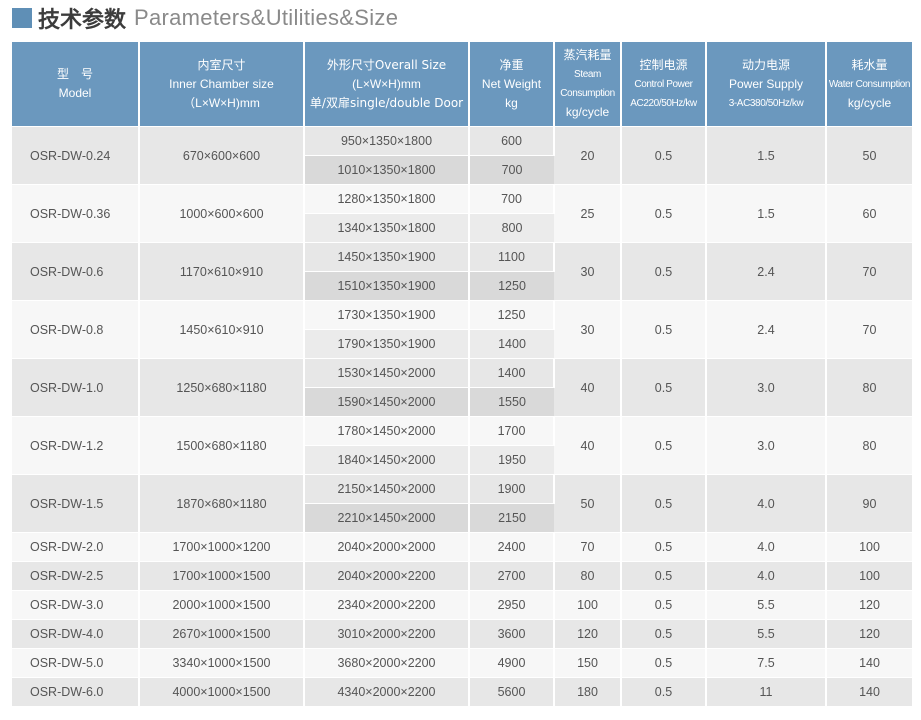  I want to click on cell-model: OSR-DW-0.8, so click(76, 329).